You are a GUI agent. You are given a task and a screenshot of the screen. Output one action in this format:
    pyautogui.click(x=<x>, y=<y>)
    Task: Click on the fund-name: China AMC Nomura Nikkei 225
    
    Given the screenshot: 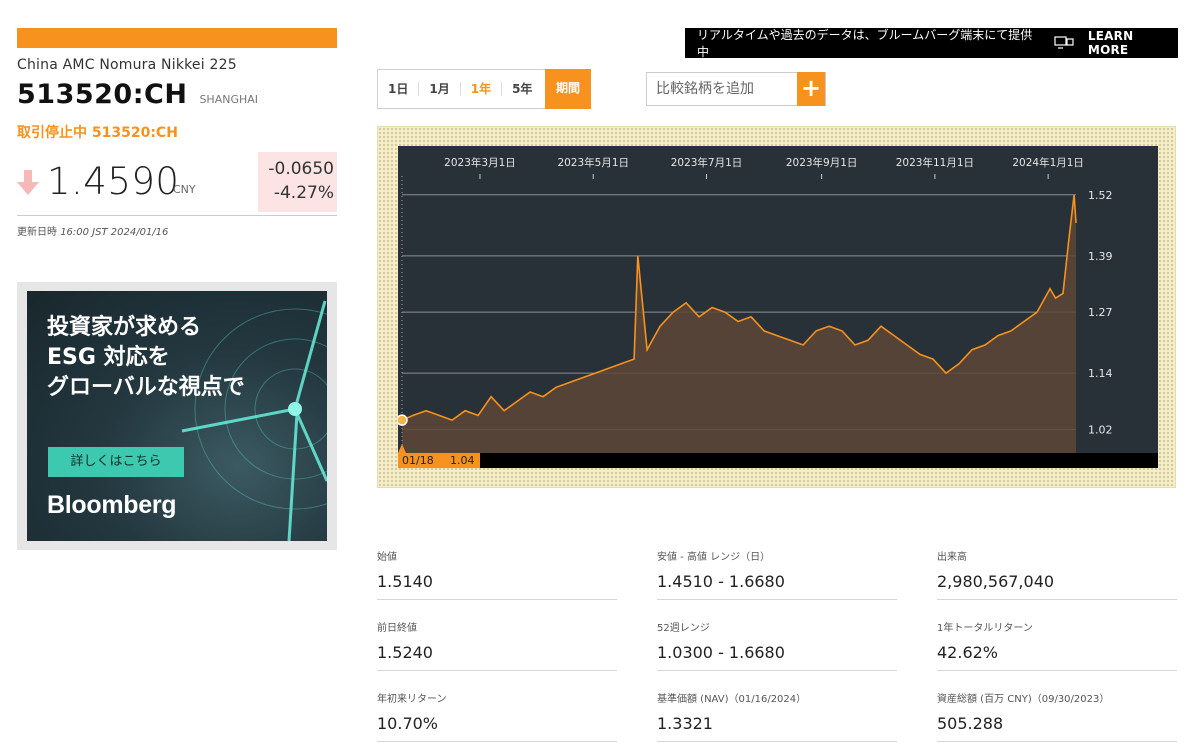 What is the action you would take?
    pyautogui.click(x=127, y=65)
    